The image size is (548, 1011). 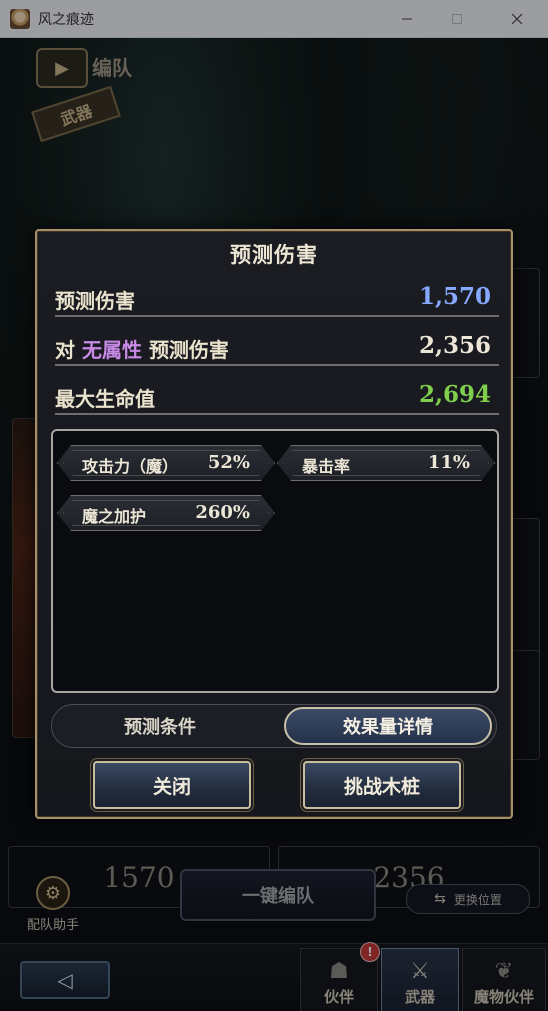 What do you see at coordinates (326, 466) in the screenshot?
I see `buff-name: 暴击率` at bounding box center [326, 466].